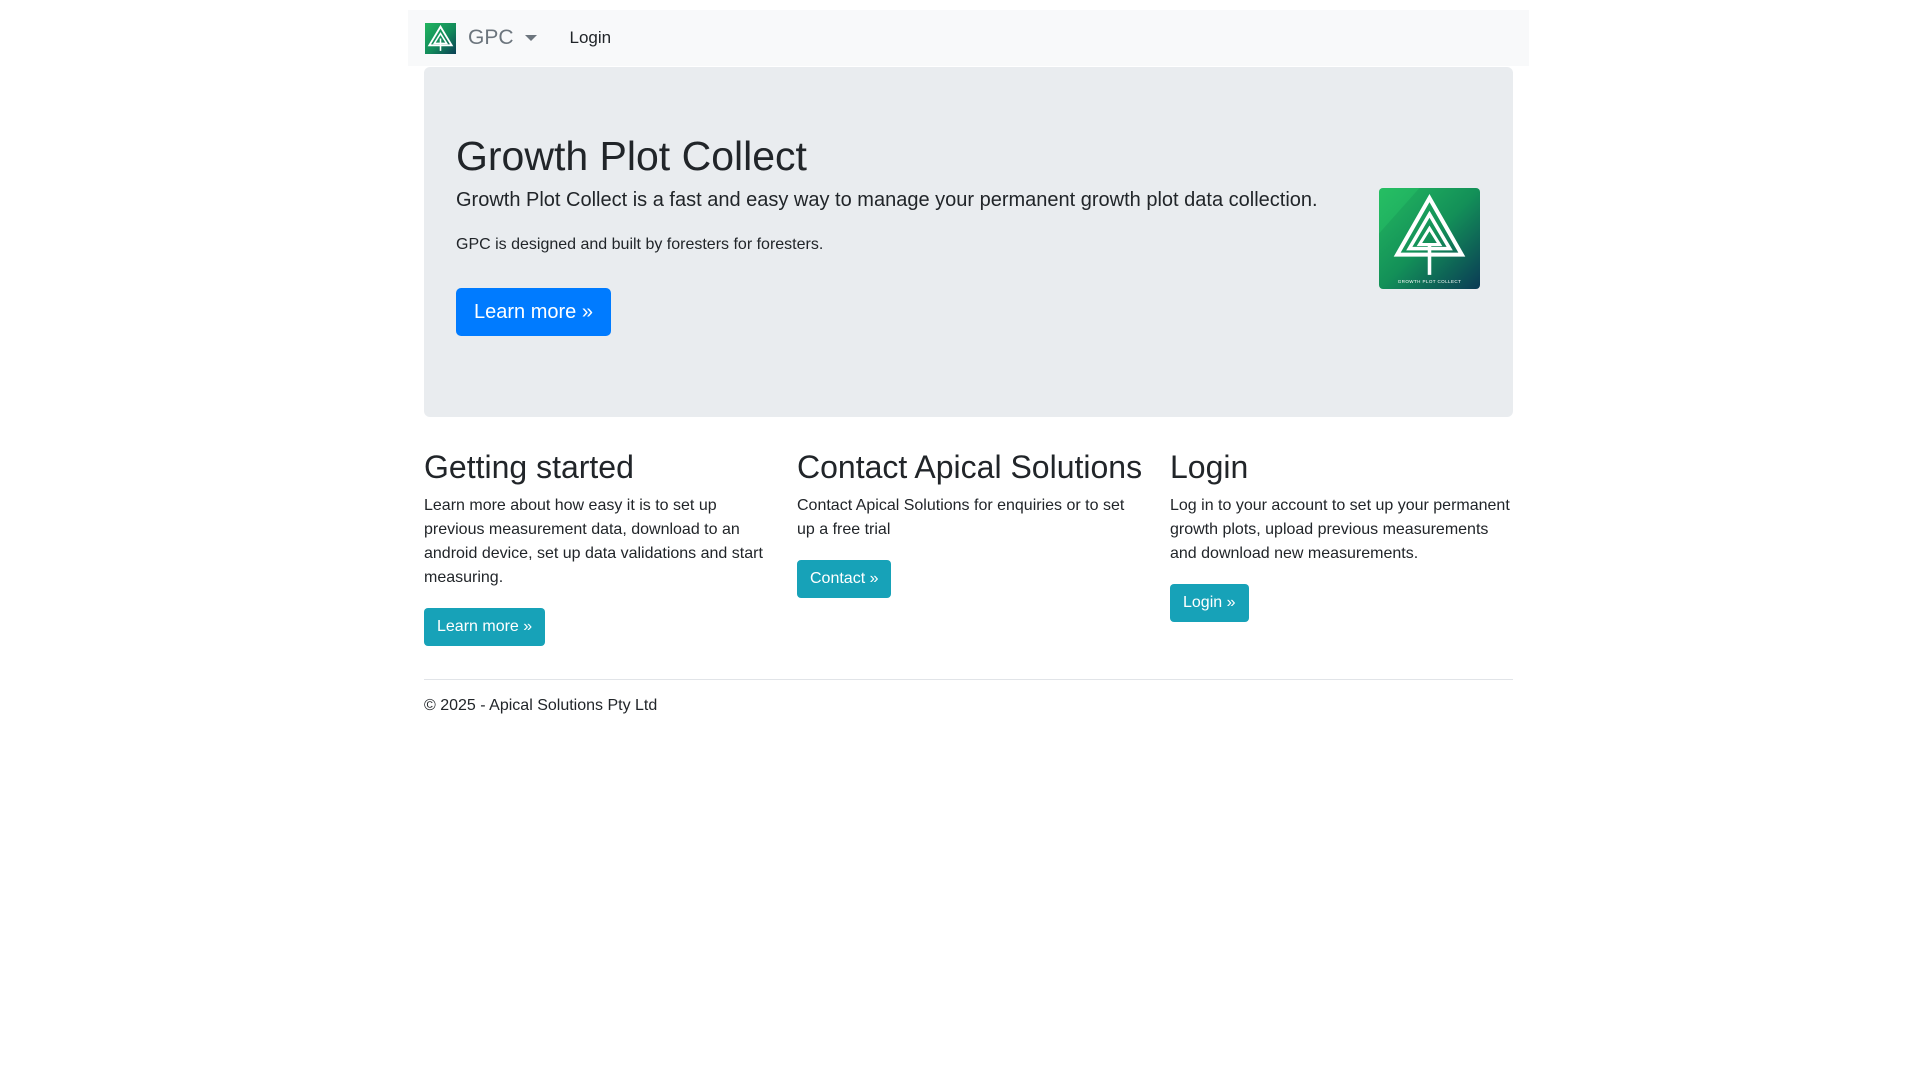 Image resolution: width=1920 pixels, height=1080 pixels. I want to click on growth-plot-collect-logo: GROWTH PLOT COLLECT, so click(1429, 238).